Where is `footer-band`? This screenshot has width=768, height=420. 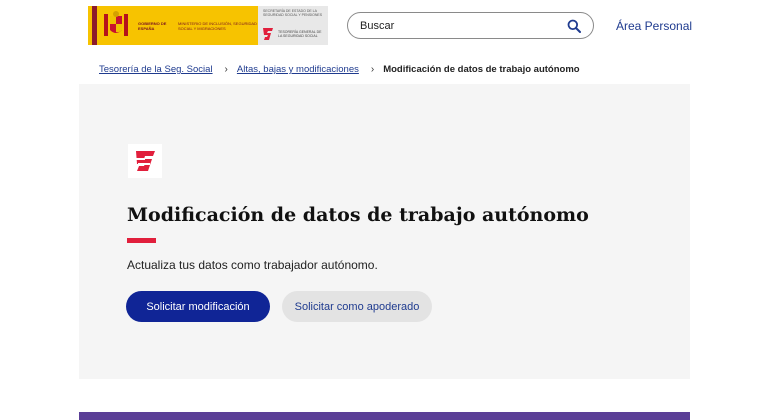
footer-band is located at coordinates (384, 416).